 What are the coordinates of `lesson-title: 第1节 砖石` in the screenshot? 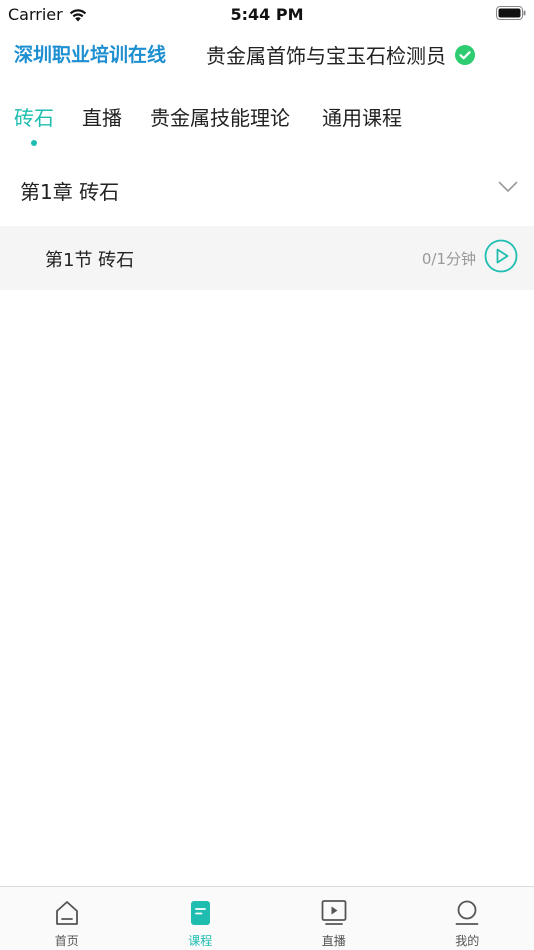 It's located at (90, 260).